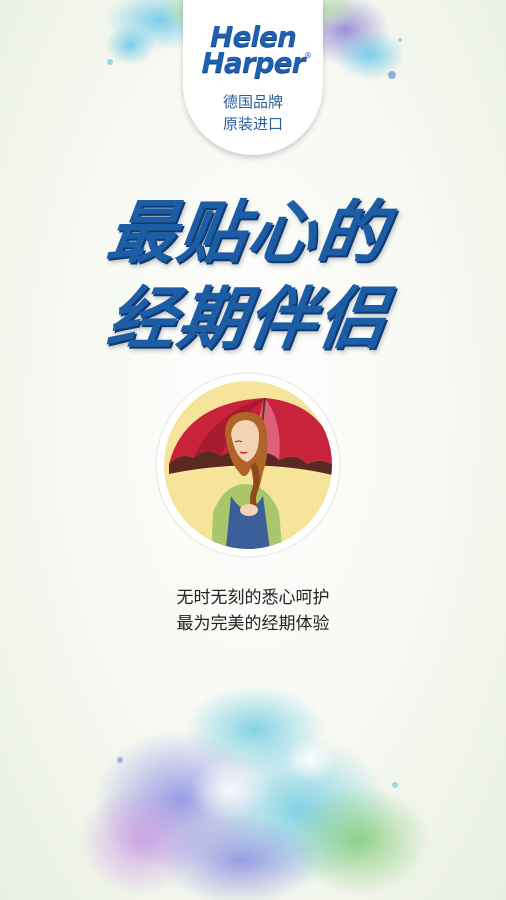 The width and height of the screenshot is (506, 900). Describe the element at coordinates (252, 124) in the screenshot. I see `origin-text-line2: 原装进口` at that location.